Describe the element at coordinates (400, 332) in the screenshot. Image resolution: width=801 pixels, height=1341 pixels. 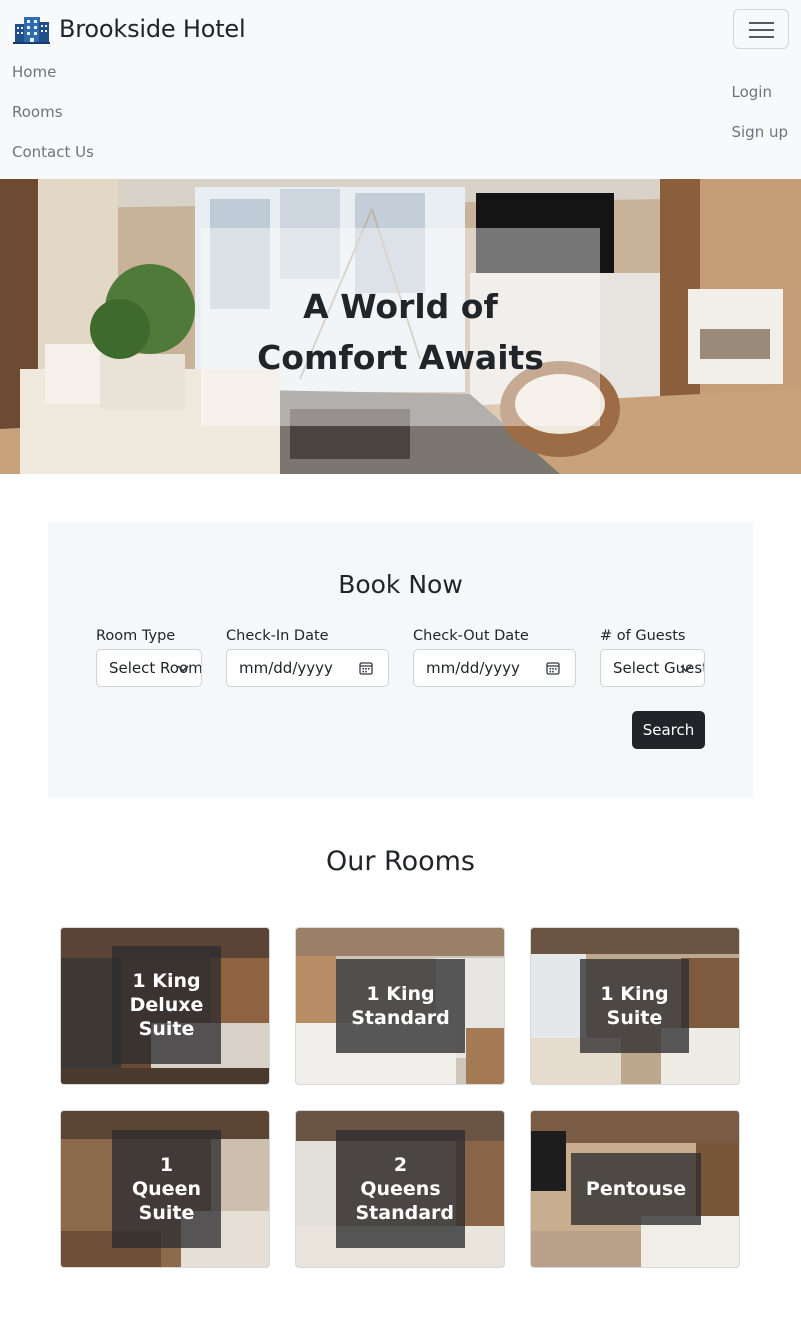
I see `hero-title: A World of Comfort Awaits` at that location.